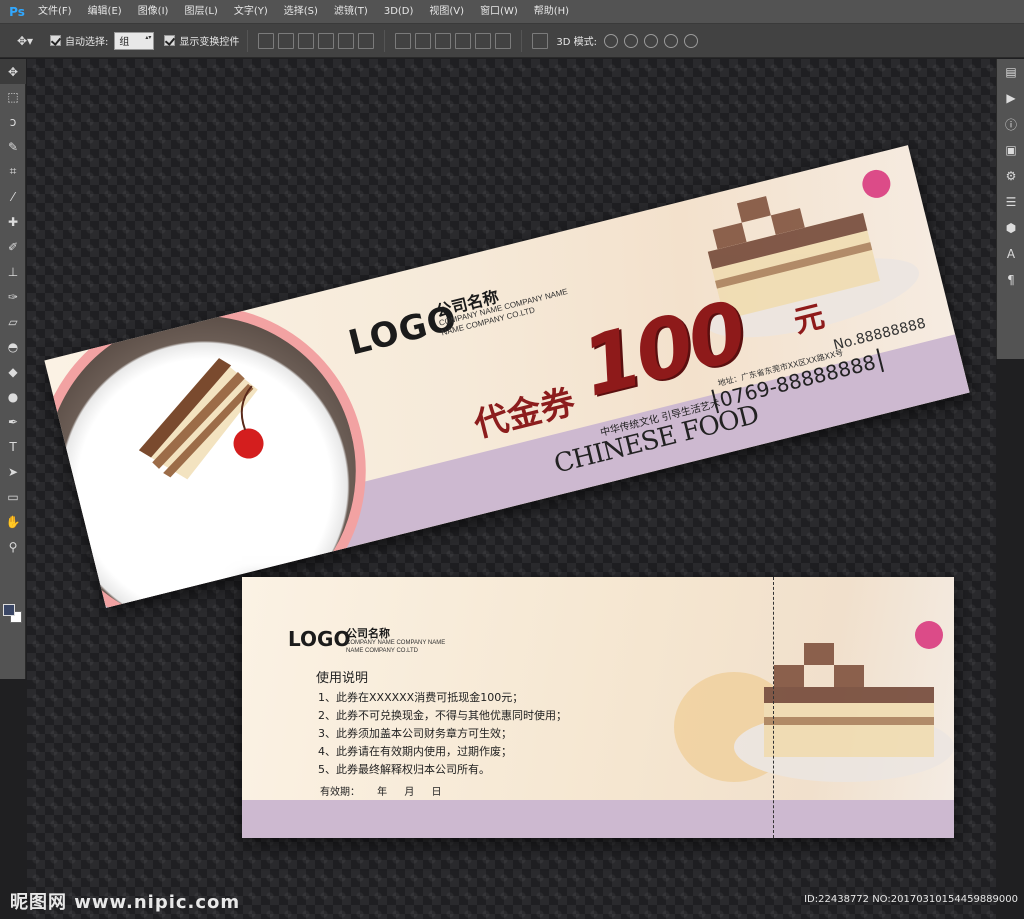 The width and height of the screenshot is (1024, 919). I want to click on options-bar: ✥▾ 自动选择: 组 显示变换控件 3D 模式:, so click(512, 41).